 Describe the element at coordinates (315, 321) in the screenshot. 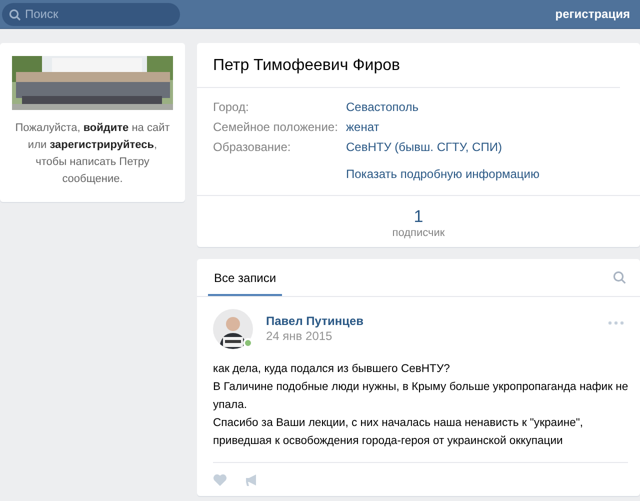

I see `author-link: Павел Путинцев` at that location.